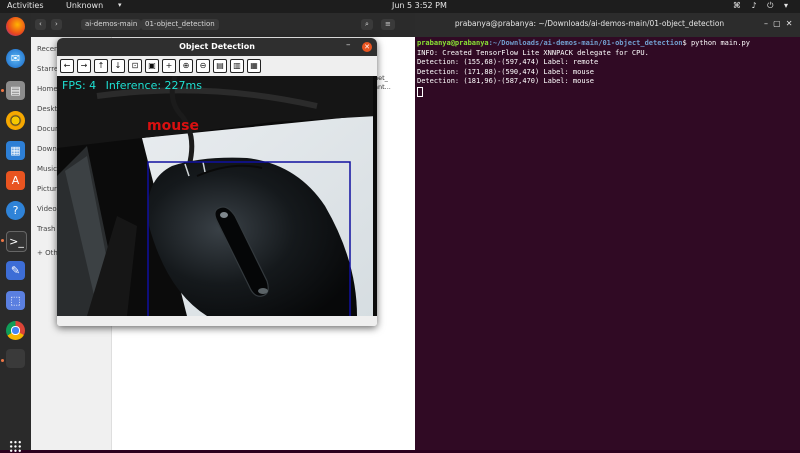 This screenshot has height=453, width=800. I want to click on close-button: ✕, so click(367, 47).